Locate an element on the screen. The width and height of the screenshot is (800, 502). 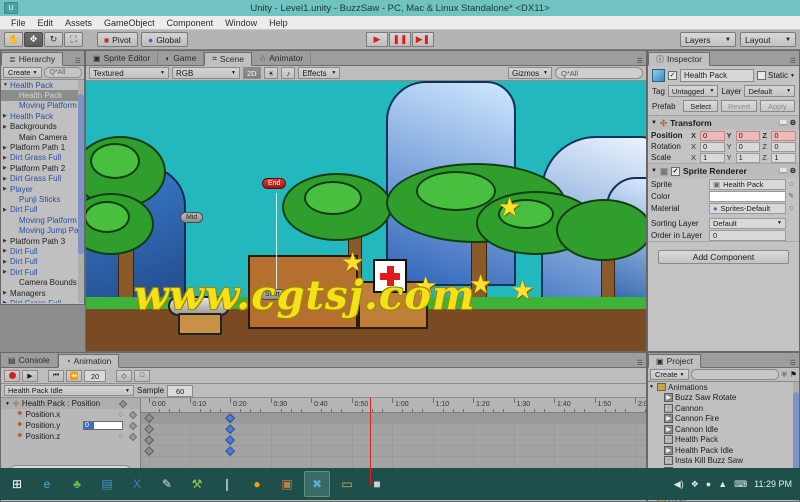
audio-toggle-icon: ♪ is located at coordinates (288, 73).